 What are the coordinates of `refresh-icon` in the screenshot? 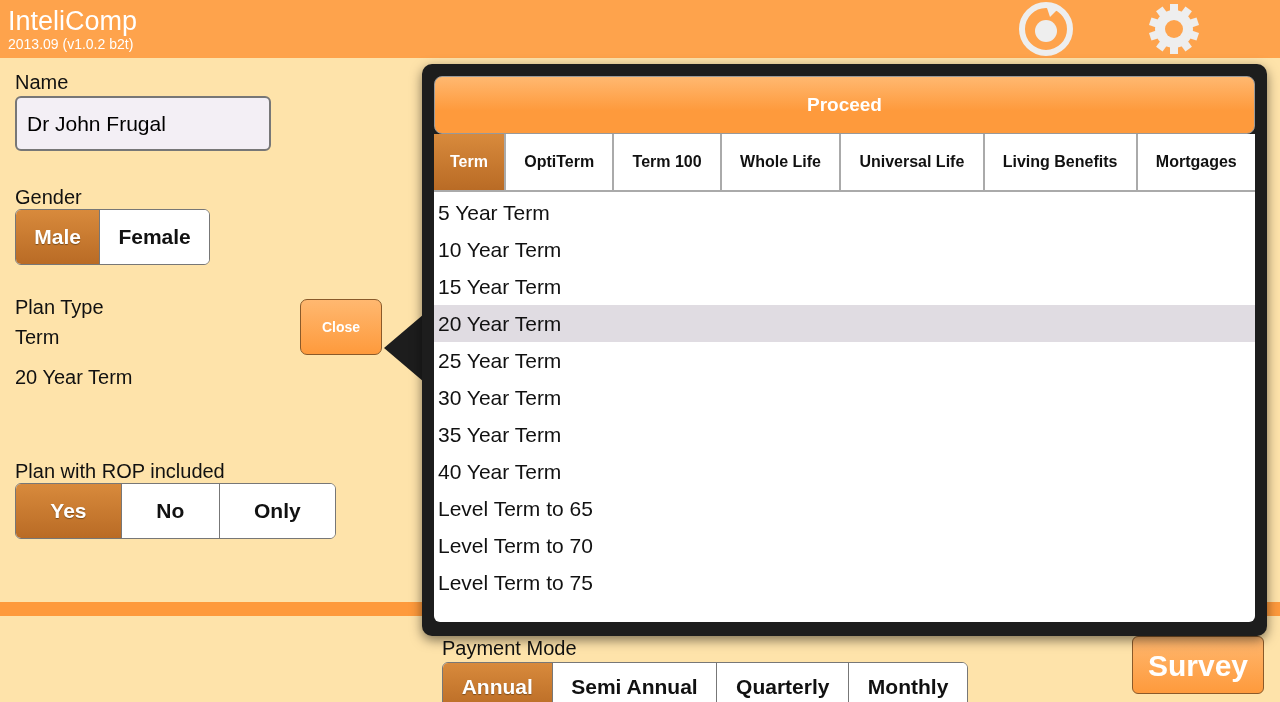 It's located at (1046, 29).